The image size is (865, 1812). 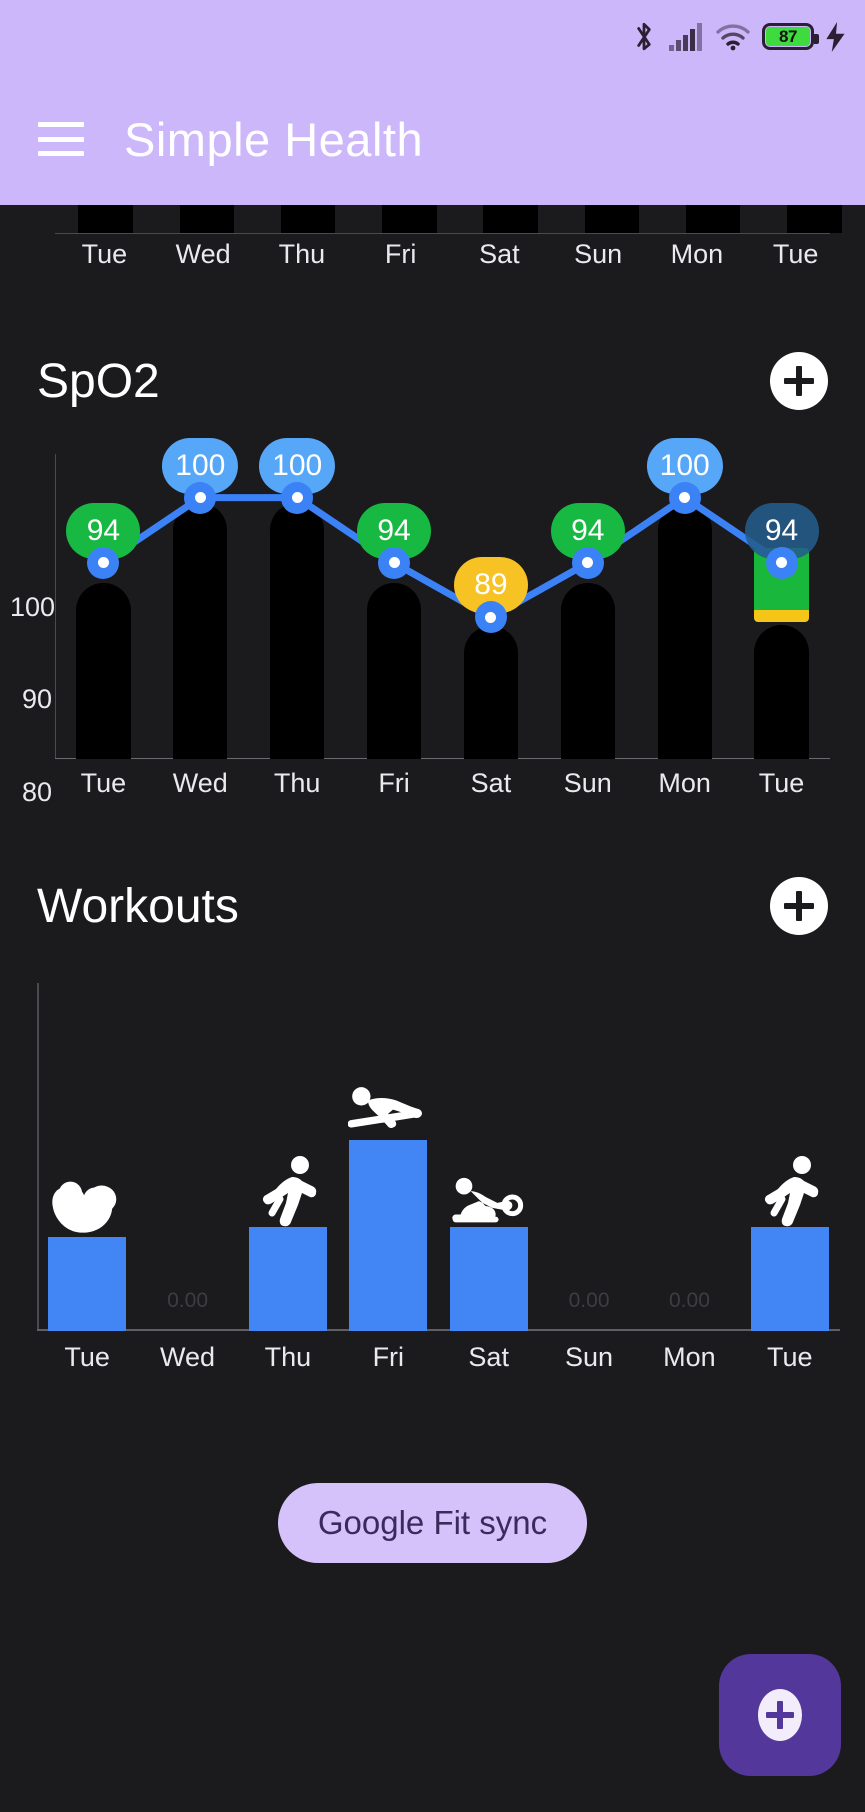 I want to click on add-entry-fab, so click(x=780, y=1715).